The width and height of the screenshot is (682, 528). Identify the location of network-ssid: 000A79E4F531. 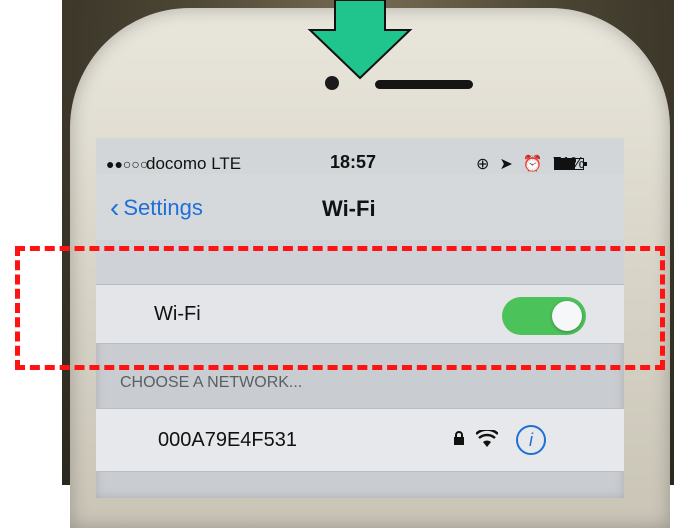
(228, 440).